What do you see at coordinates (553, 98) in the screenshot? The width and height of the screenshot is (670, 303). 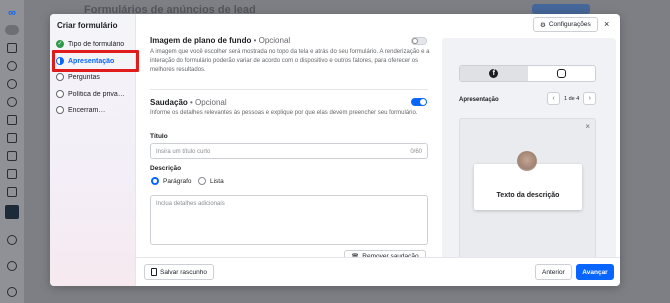 I see `chevron-left-icon: ‹` at bounding box center [553, 98].